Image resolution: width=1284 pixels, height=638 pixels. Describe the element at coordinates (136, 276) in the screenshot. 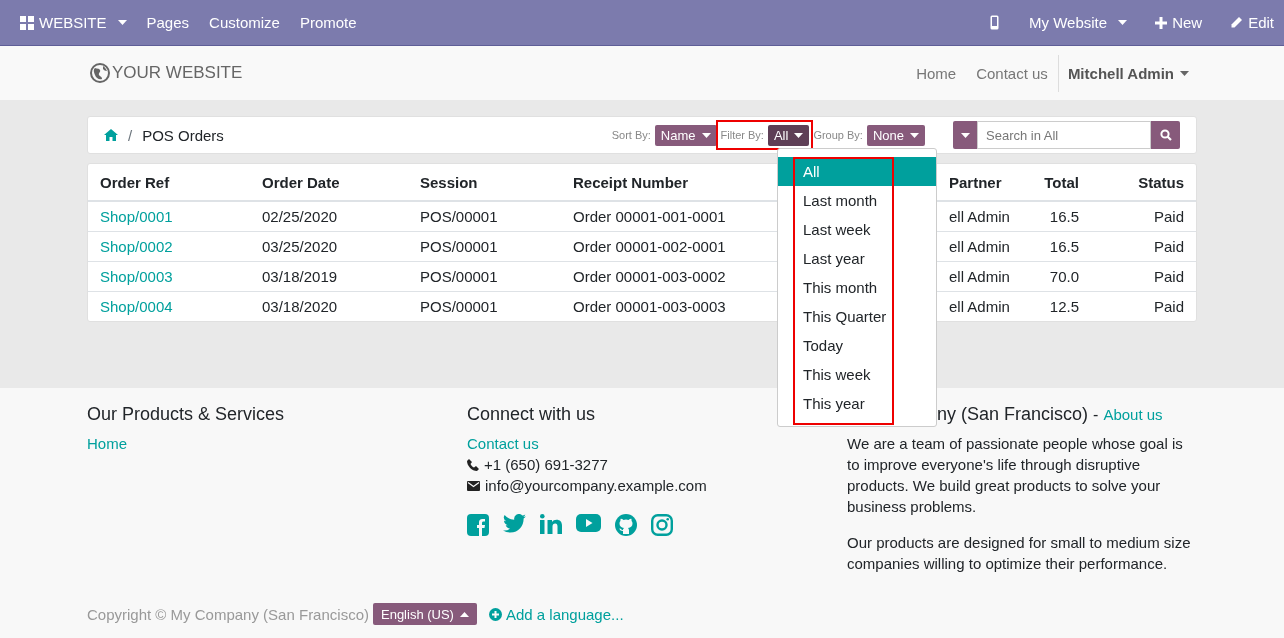

I see `order-link: Shop/0003` at that location.